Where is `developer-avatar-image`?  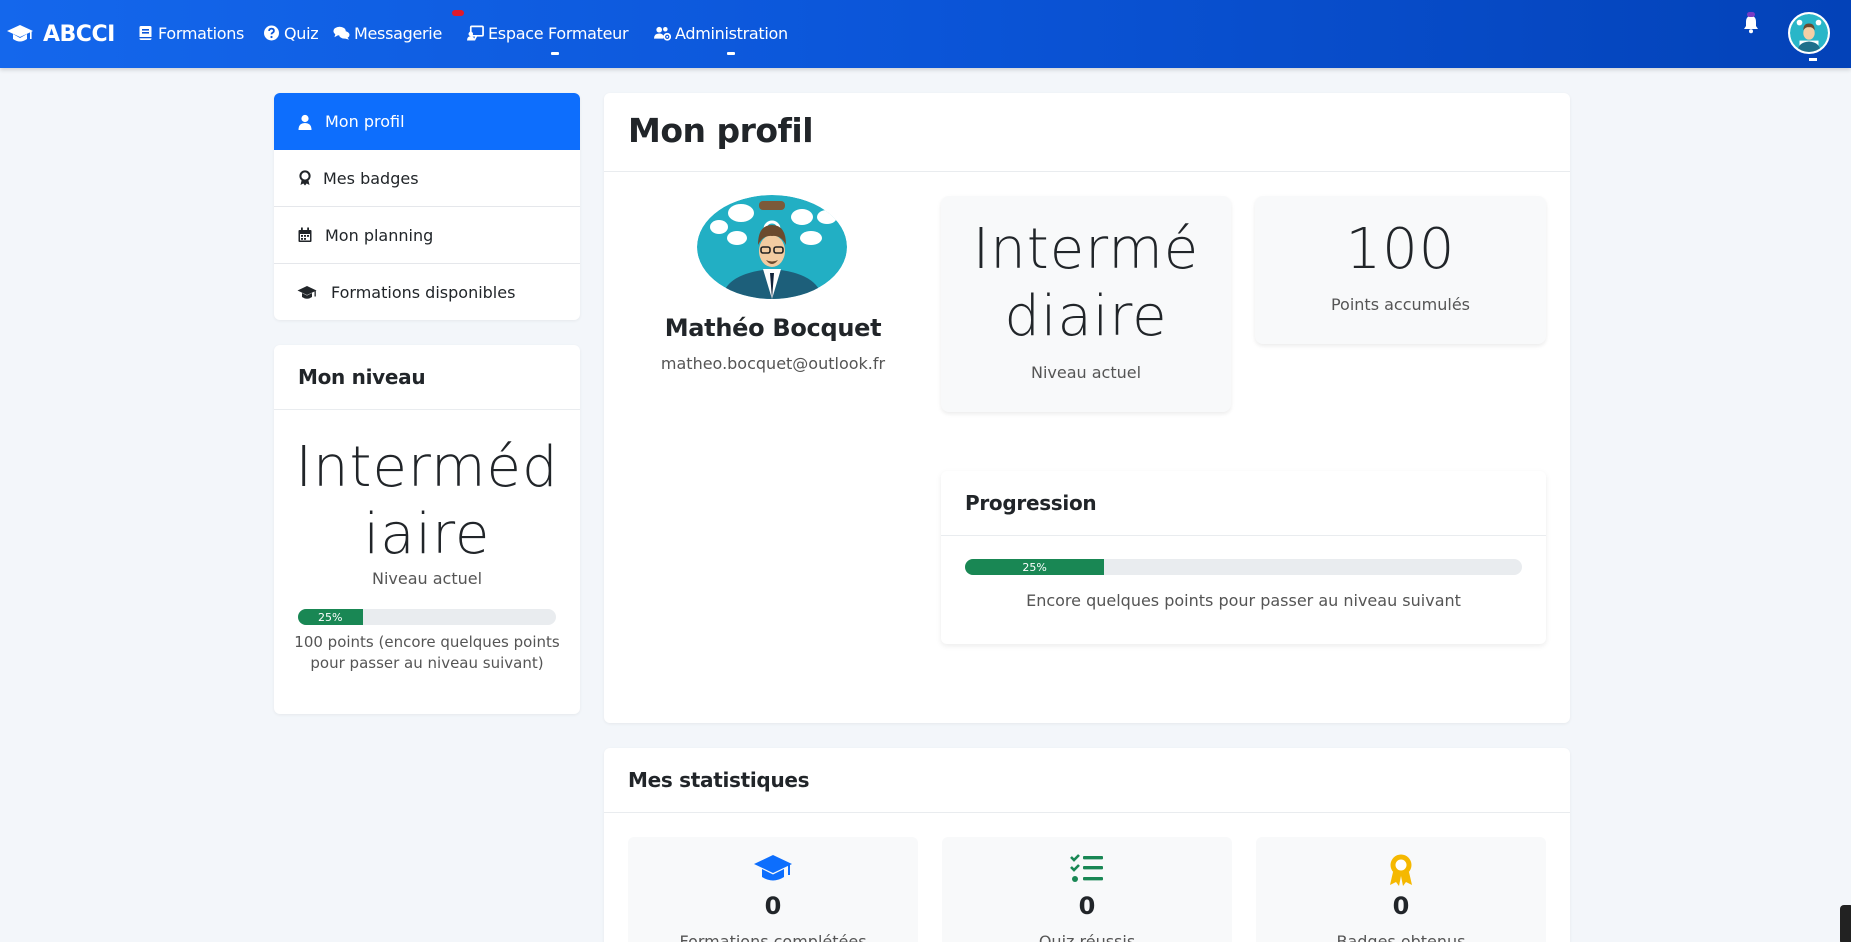 developer-avatar-image is located at coordinates (772, 247).